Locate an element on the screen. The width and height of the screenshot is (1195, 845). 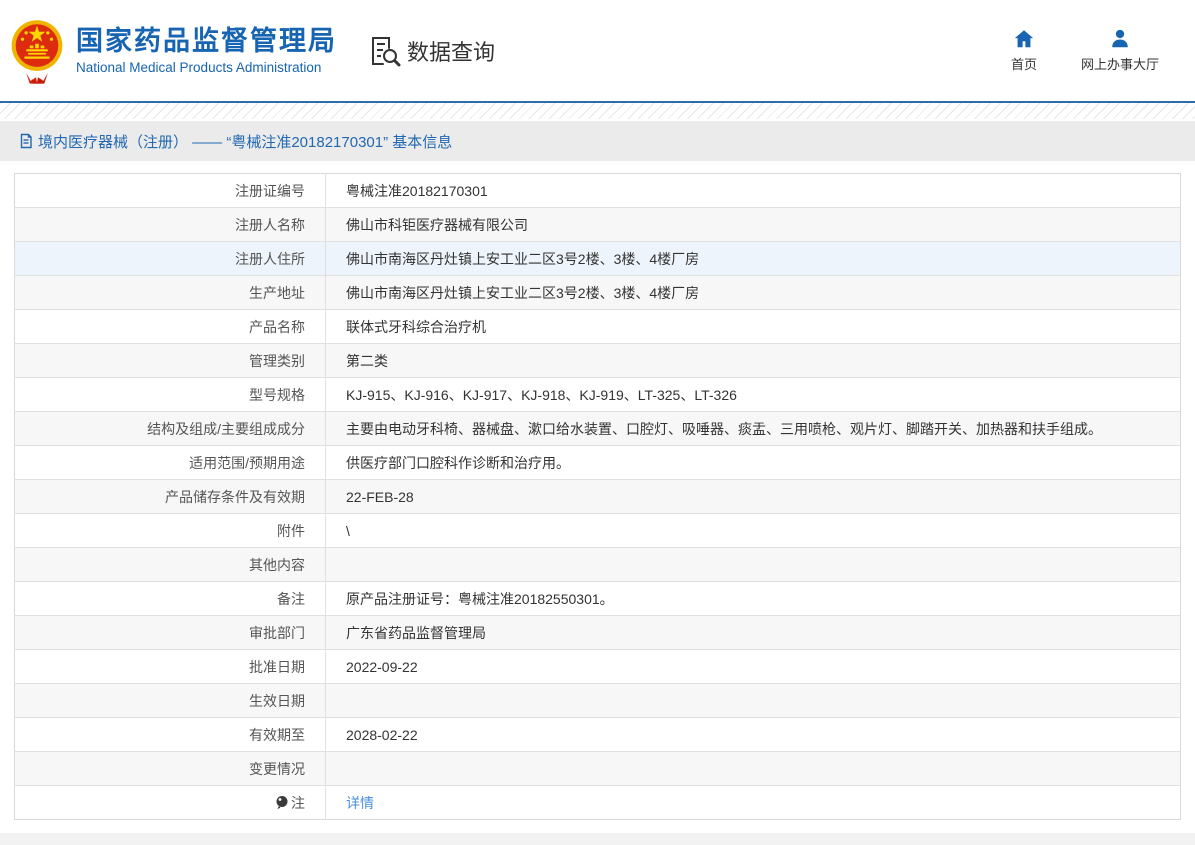
table-row: 注册人名称 佛山市科钜医疗器械有限公司 is located at coordinates (597, 224).